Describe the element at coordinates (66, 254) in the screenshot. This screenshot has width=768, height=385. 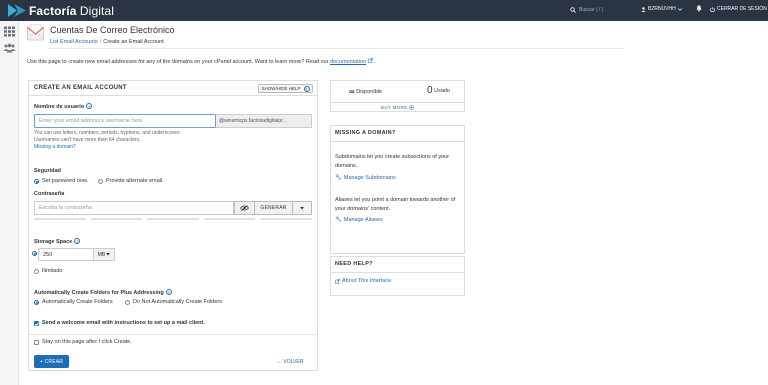
I see `storage-quota-input` at that location.